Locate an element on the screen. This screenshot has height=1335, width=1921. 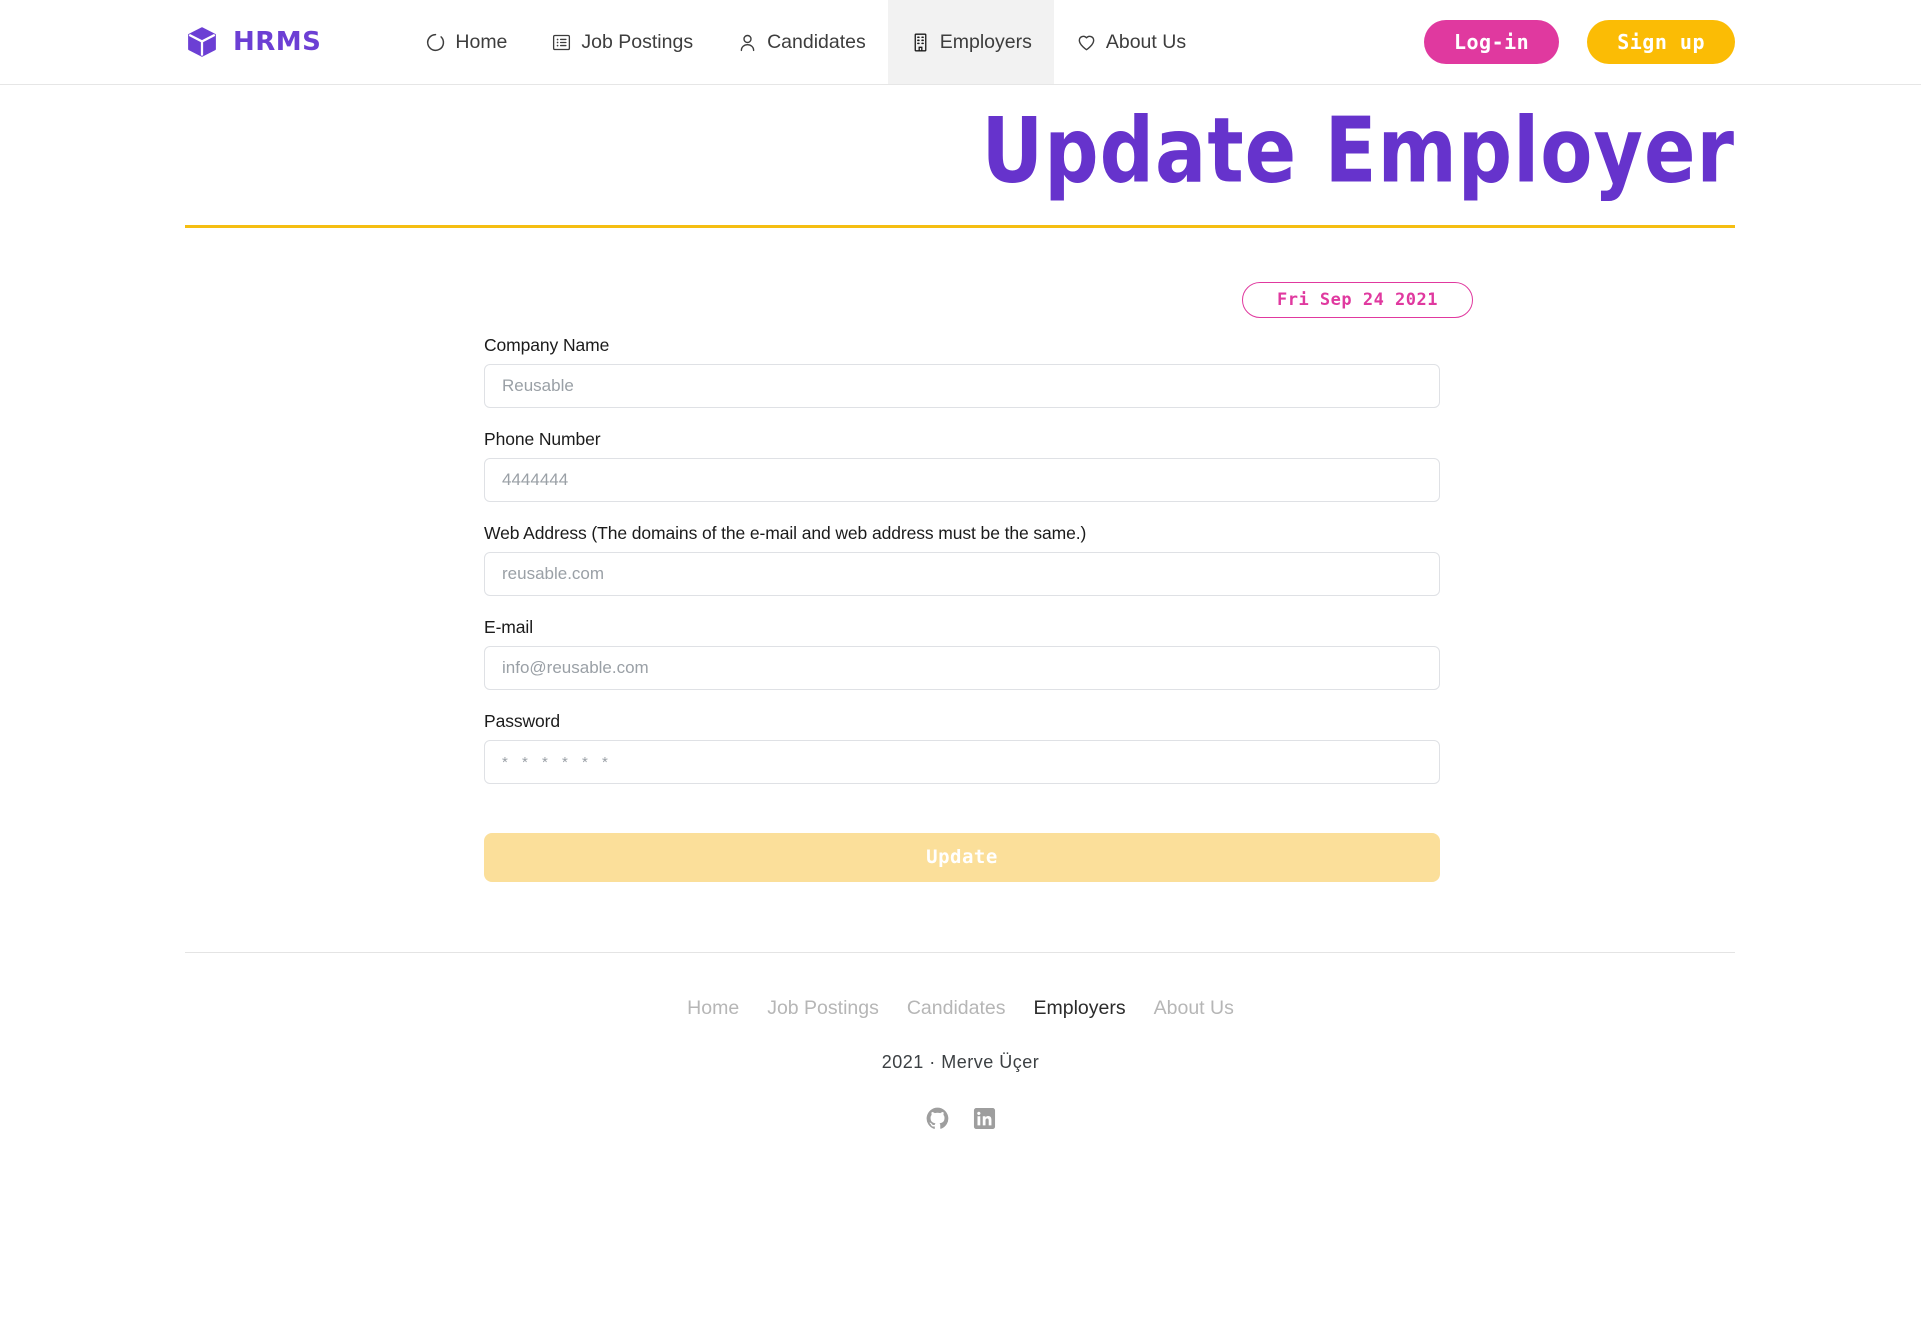
heart-icon is located at coordinates (1086, 42).